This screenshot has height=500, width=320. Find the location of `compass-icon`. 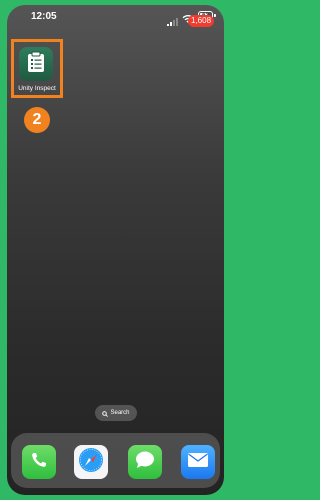

compass-icon is located at coordinates (91, 462).